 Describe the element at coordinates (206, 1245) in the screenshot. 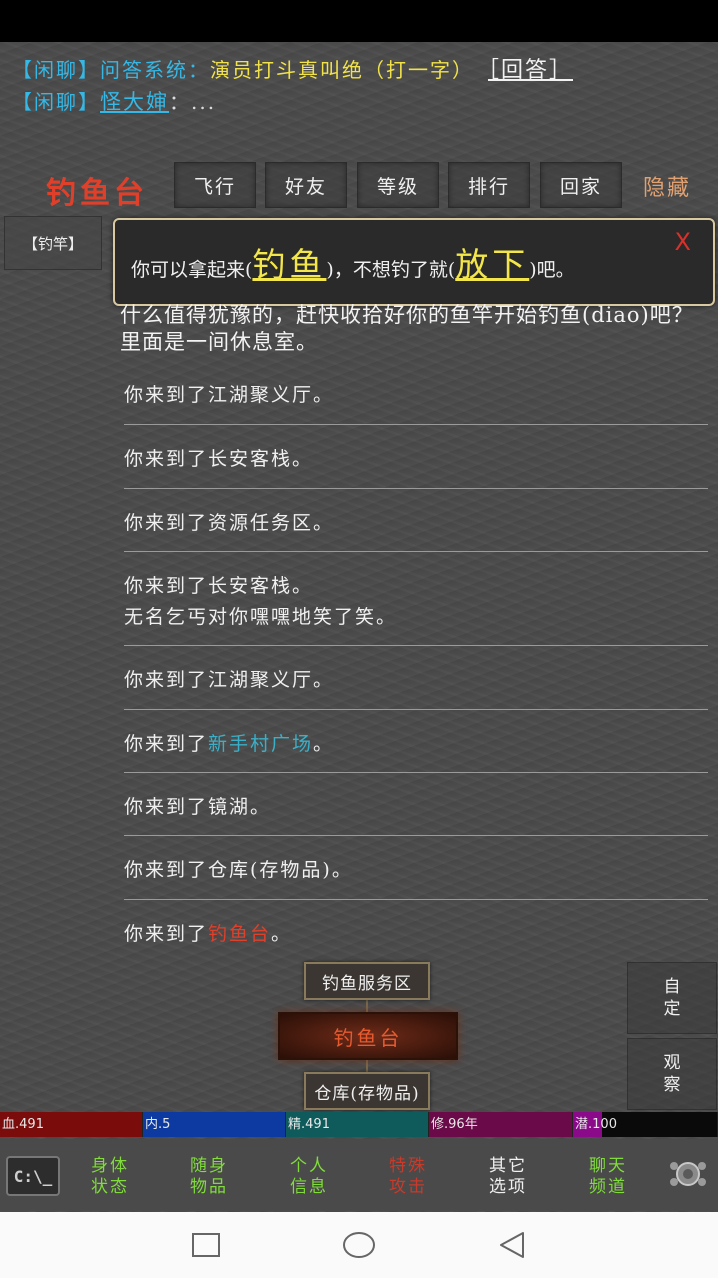

I see `recent-apps-icon` at that location.